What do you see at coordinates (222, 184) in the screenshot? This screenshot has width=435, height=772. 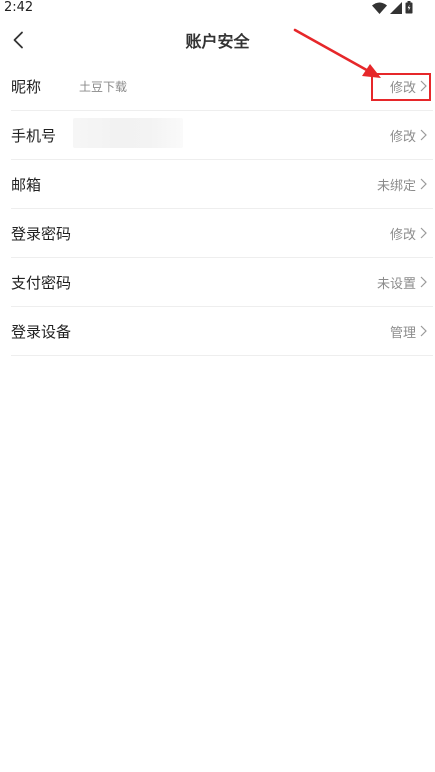 I see `row-email: 邮箱 未绑定` at bounding box center [222, 184].